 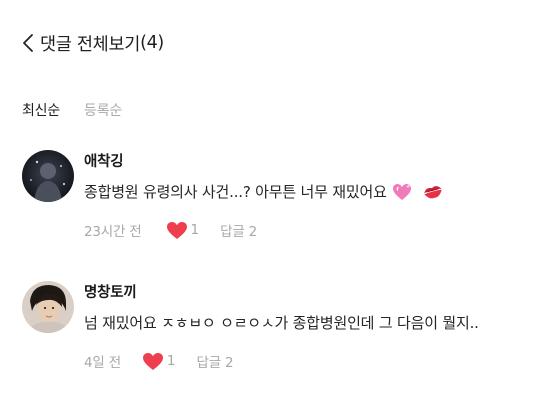 What do you see at coordinates (306, 291) in the screenshot?
I see `comment-author: 명창토끼` at bounding box center [306, 291].